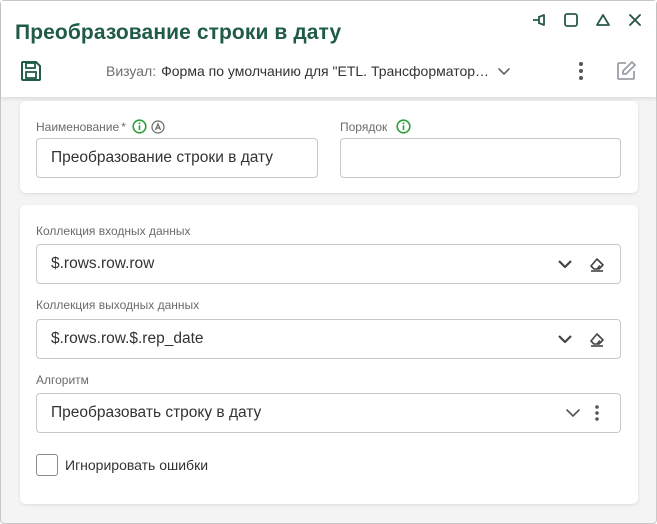  I want to click on algorithm-select: Преобразовать строку в дату, so click(328, 413).